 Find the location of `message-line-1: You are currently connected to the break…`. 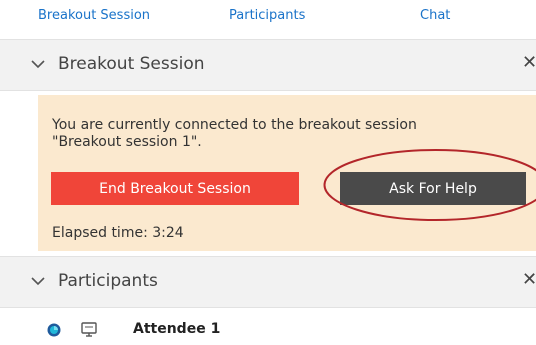

message-line-1: You are currently connected to the break… is located at coordinates (234, 125).